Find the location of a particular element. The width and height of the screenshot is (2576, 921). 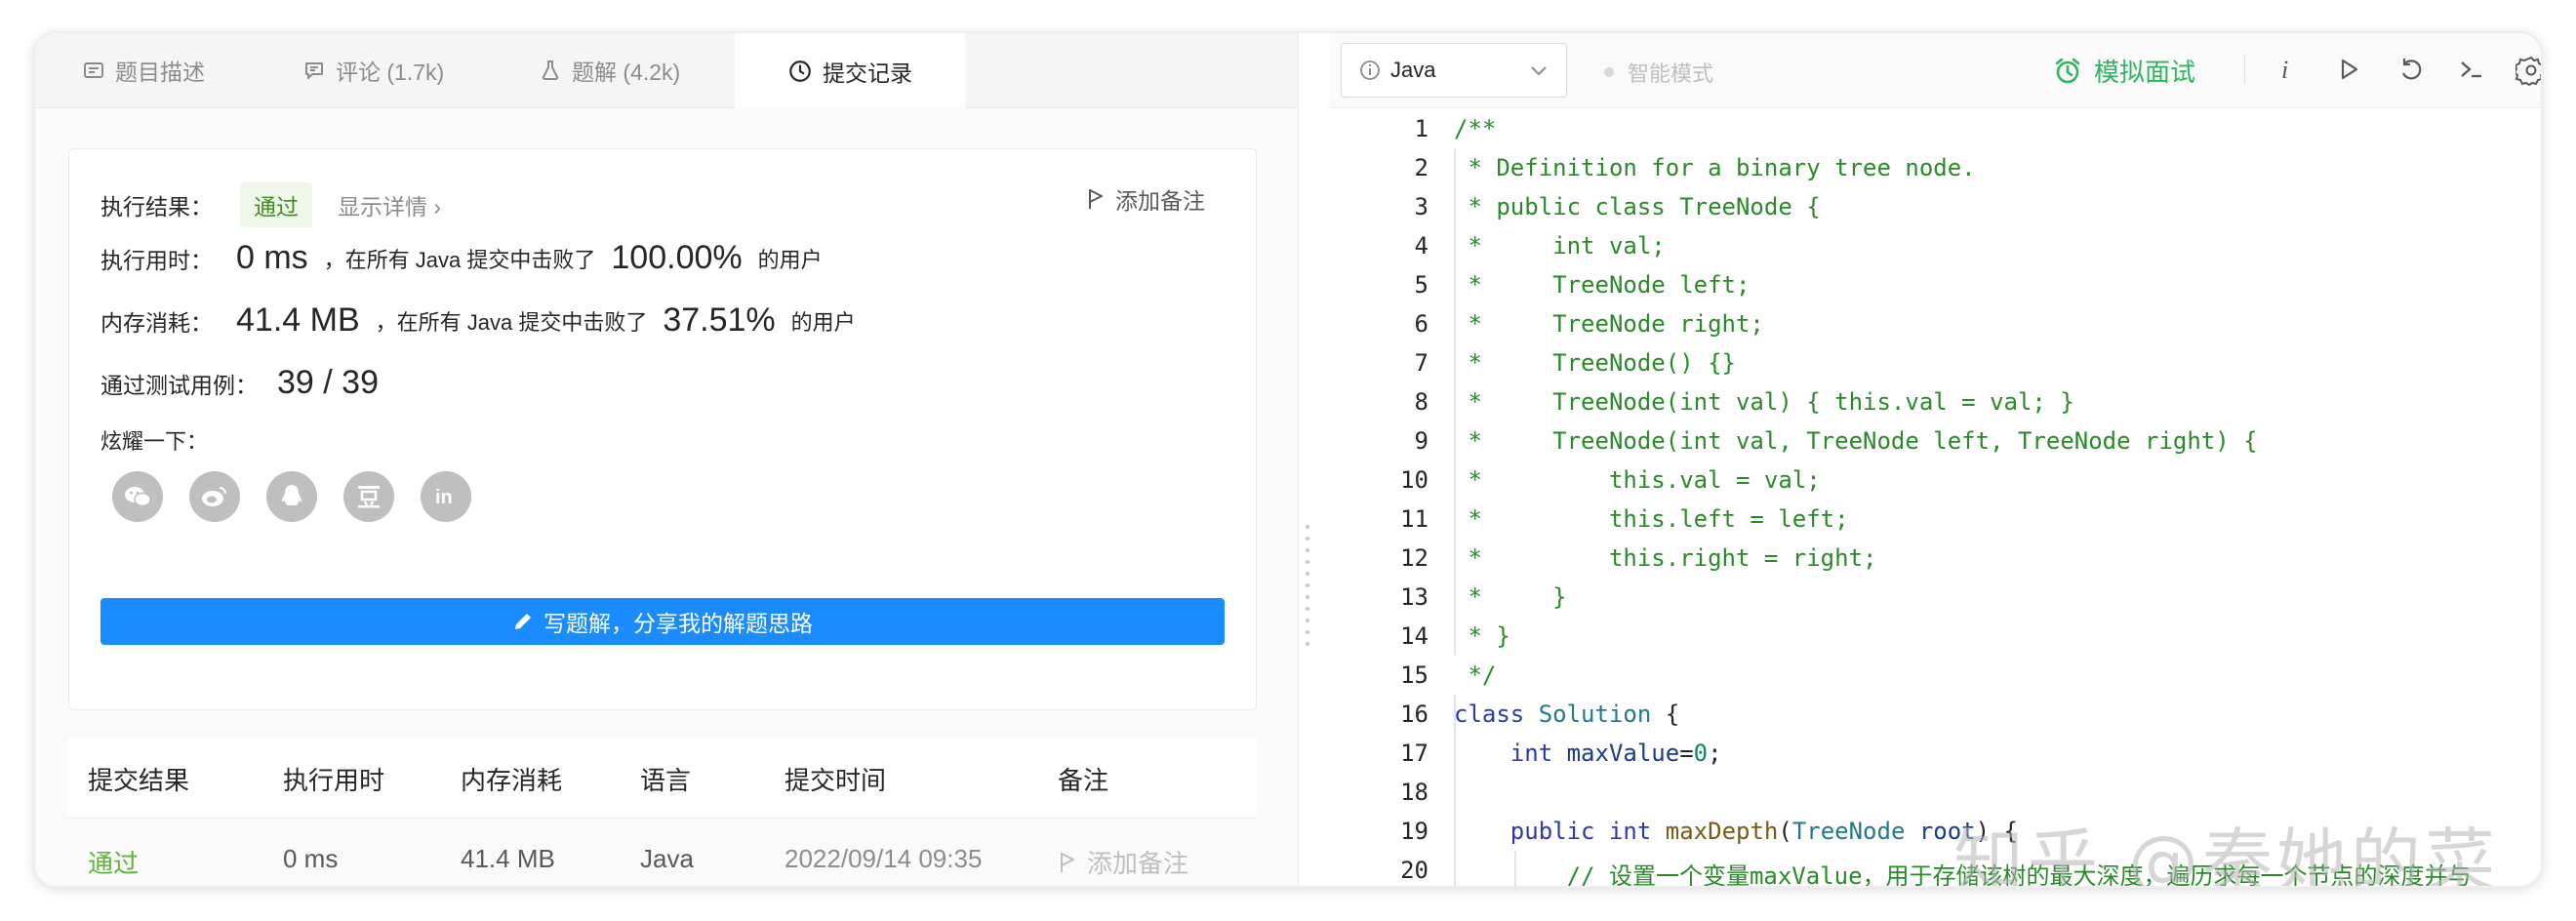

mock-interview-label: 模拟面试 is located at coordinates (2145, 72).